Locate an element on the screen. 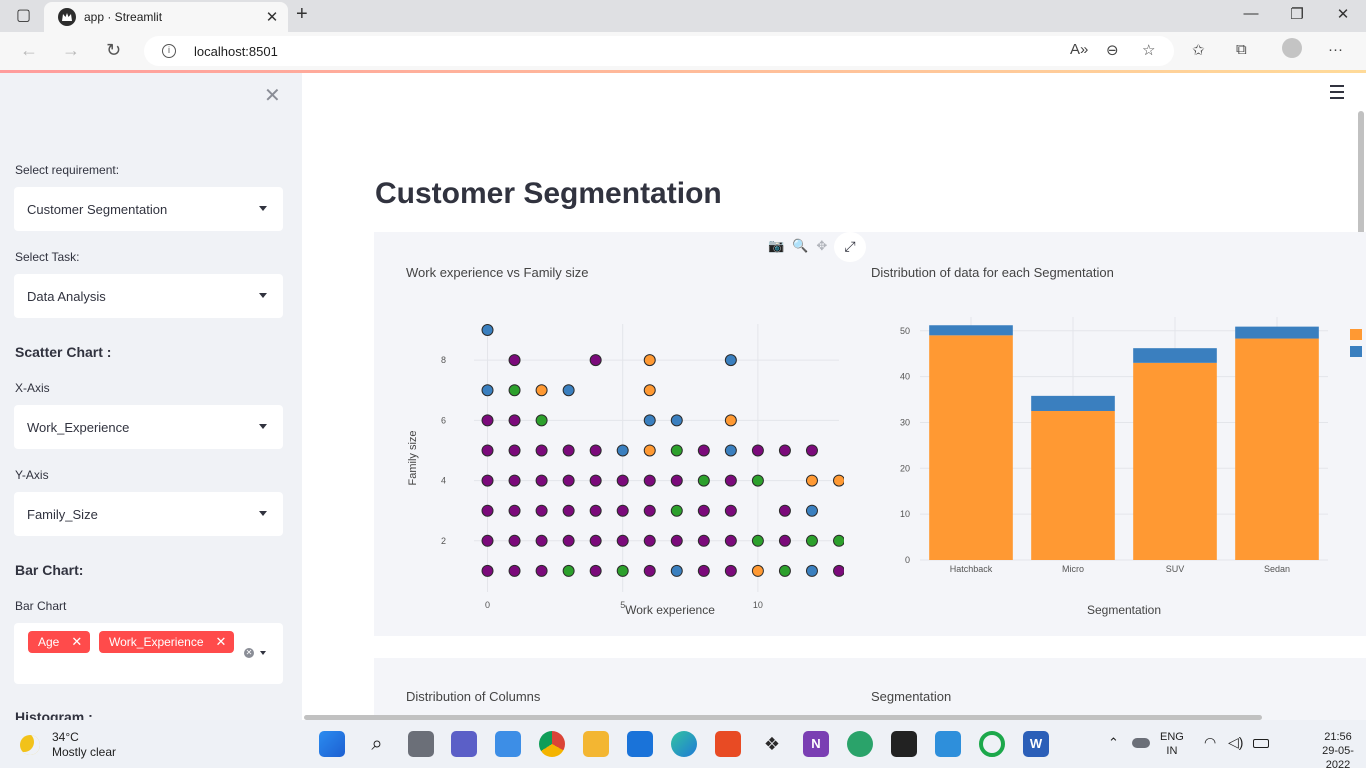  read-aloud-icon: A» is located at coordinates (1079, 49).